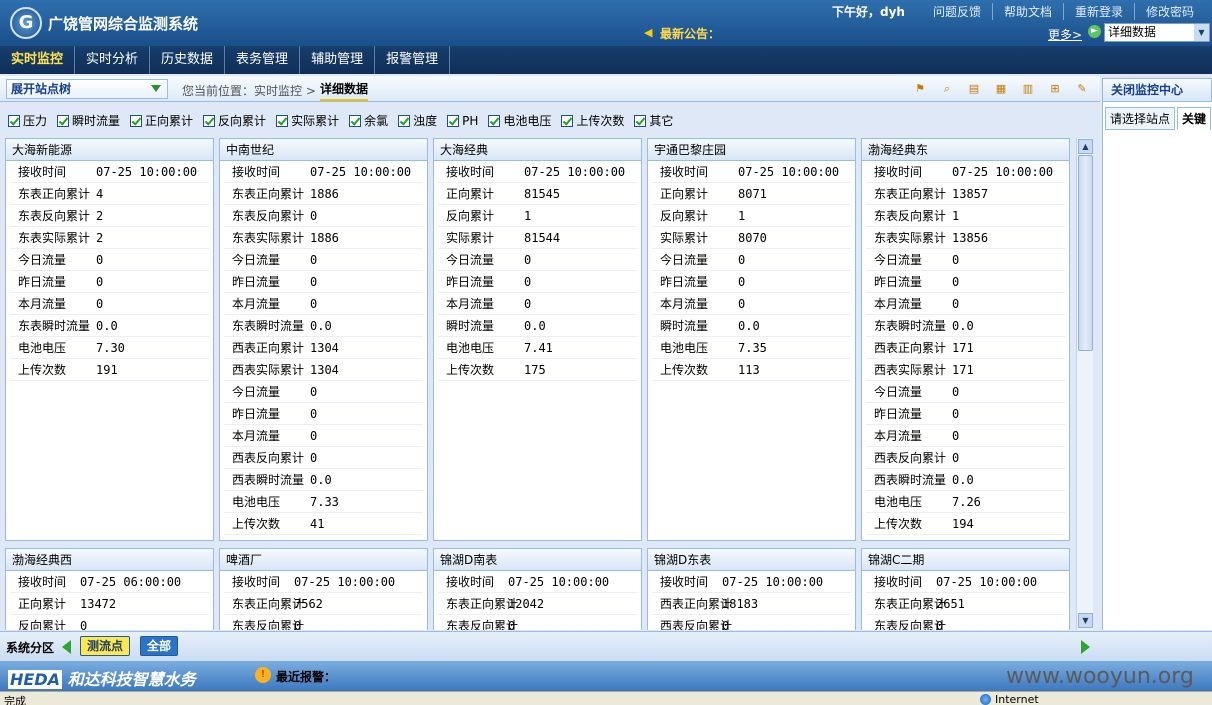 This screenshot has height=705, width=1212. What do you see at coordinates (751, 238) in the screenshot?
I see `metric-row: 实际累计 8070` at bounding box center [751, 238].